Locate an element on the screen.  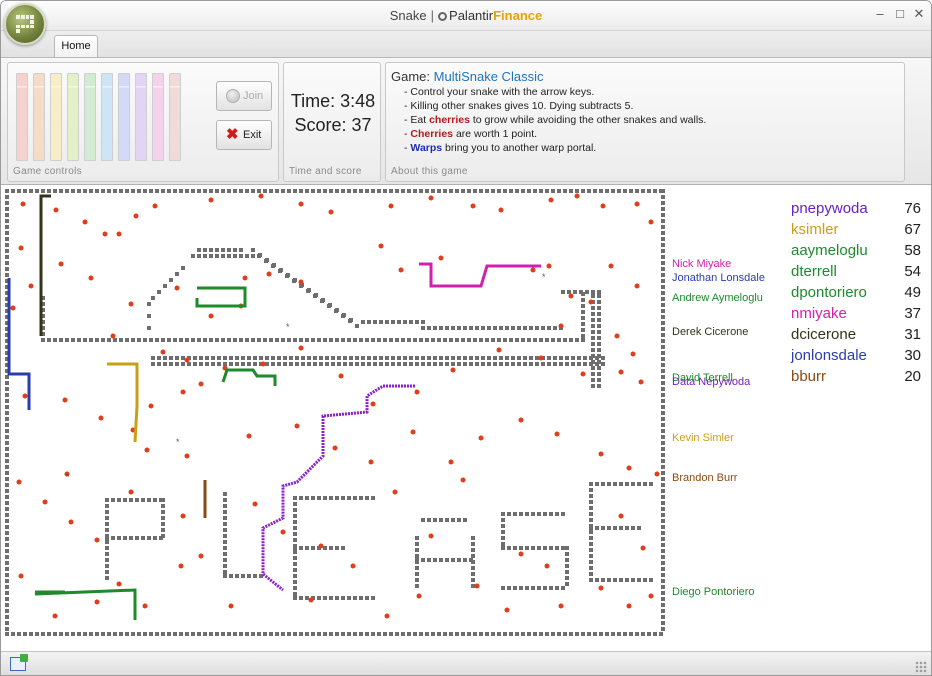
app-orb-button is located at coordinates (25, 24).